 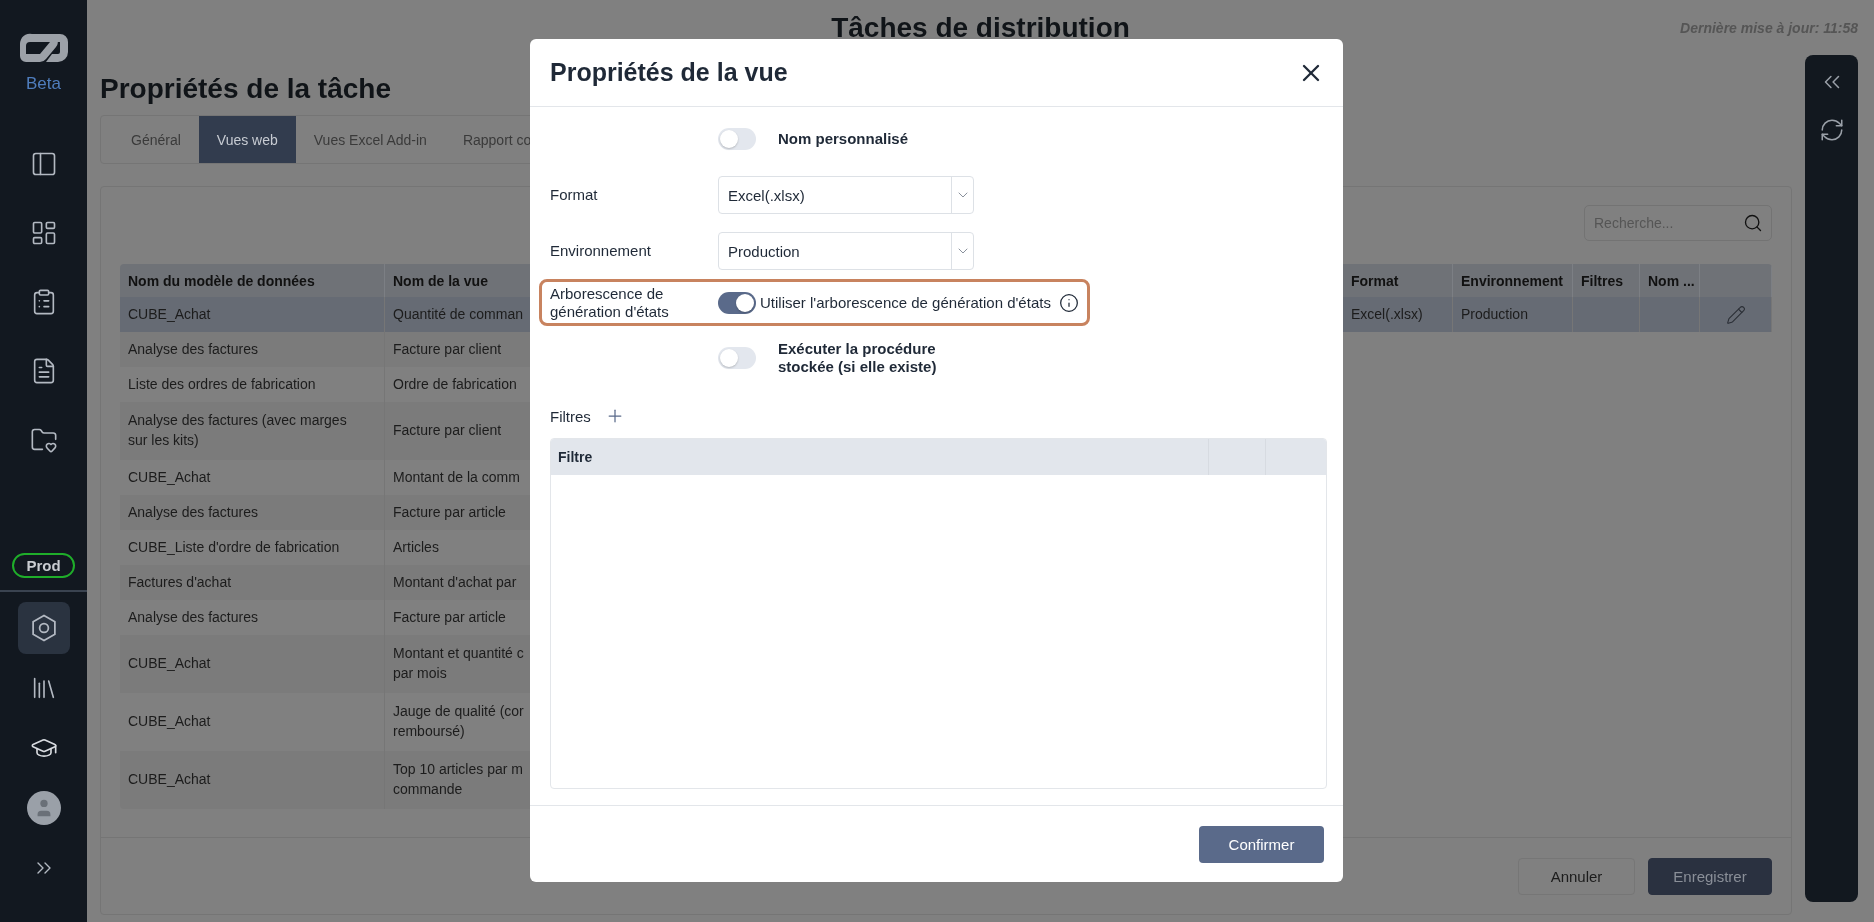 I want to click on column-header: Filtre, so click(x=880, y=457).